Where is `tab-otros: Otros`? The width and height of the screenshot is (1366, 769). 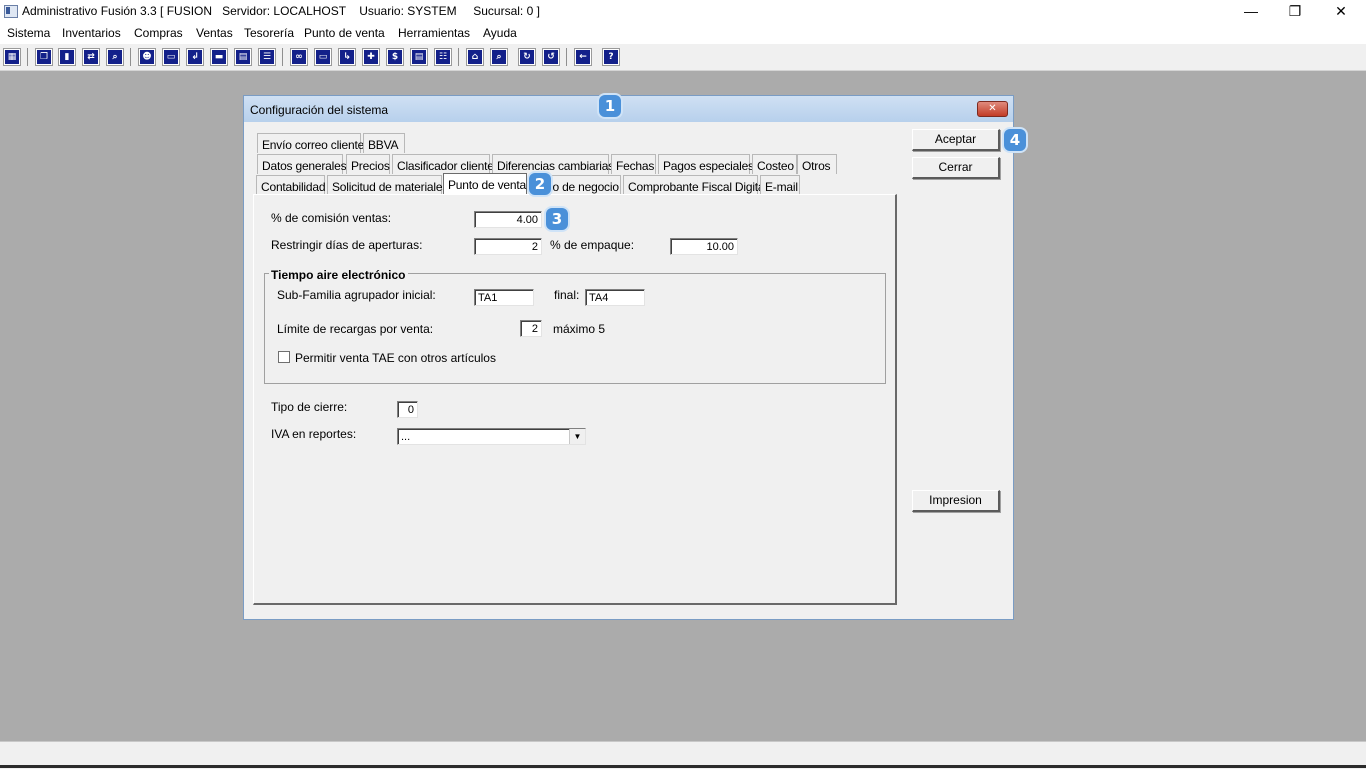 tab-otros: Otros is located at coordinates (817, 164).